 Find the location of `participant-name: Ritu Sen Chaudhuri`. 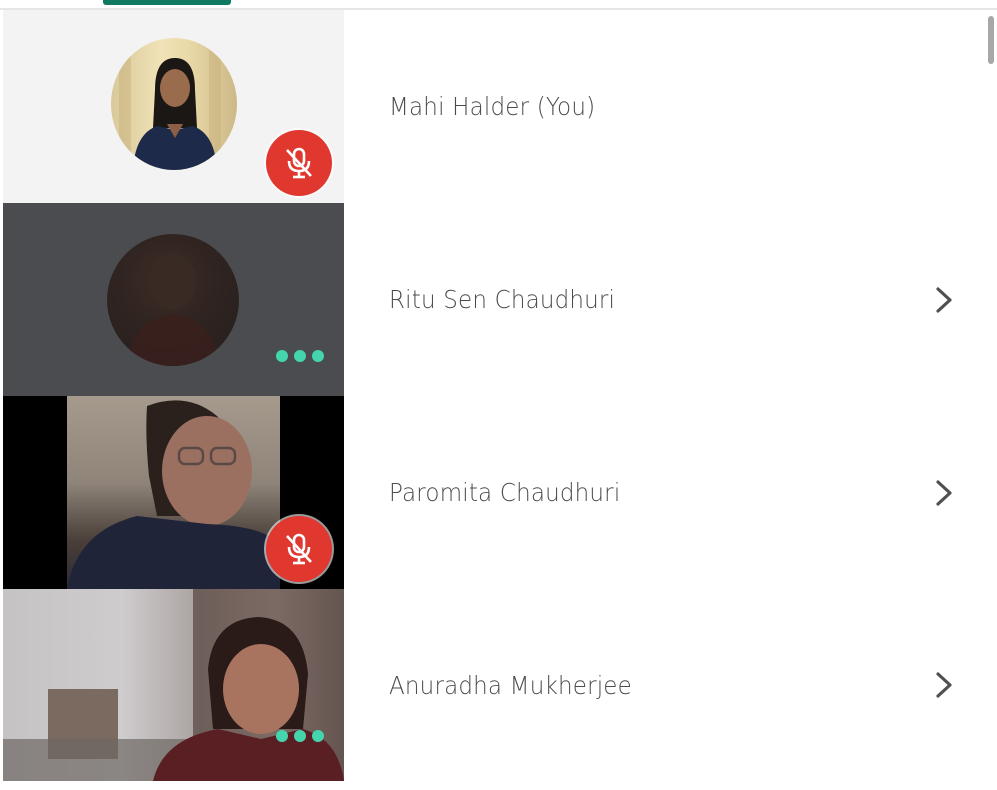

participant-name: Ritu Sen Chaudhuri is located at coordinates (502, 299).